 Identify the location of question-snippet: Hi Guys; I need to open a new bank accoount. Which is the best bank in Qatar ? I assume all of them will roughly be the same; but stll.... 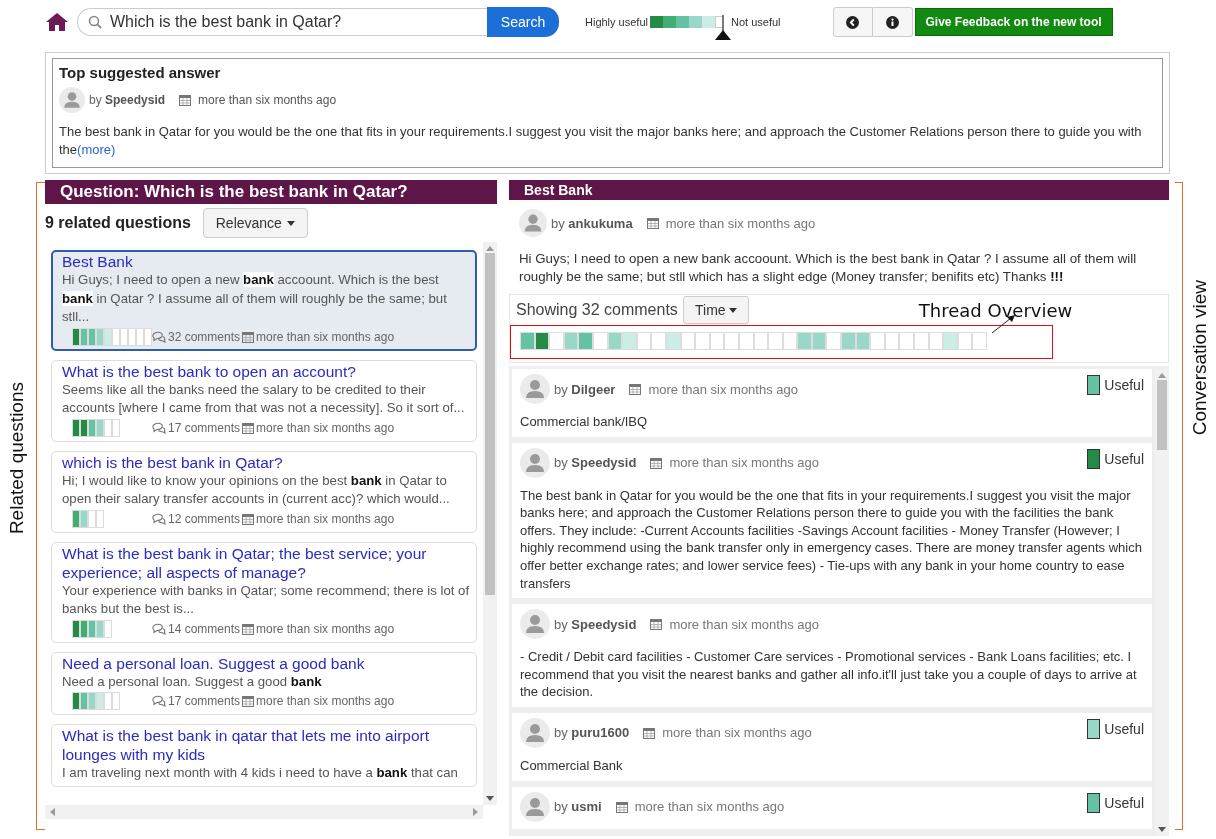
(255, 298).